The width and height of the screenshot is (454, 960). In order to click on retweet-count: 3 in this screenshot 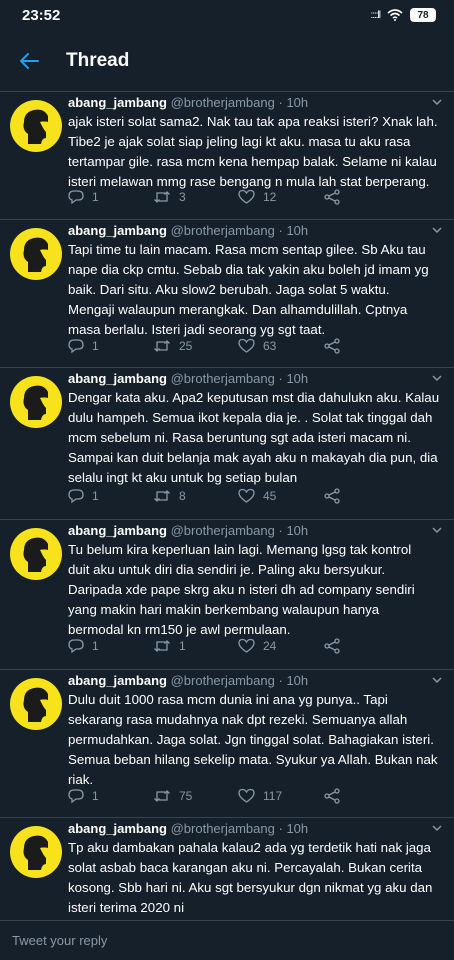, I will do `click(182, 197)`.